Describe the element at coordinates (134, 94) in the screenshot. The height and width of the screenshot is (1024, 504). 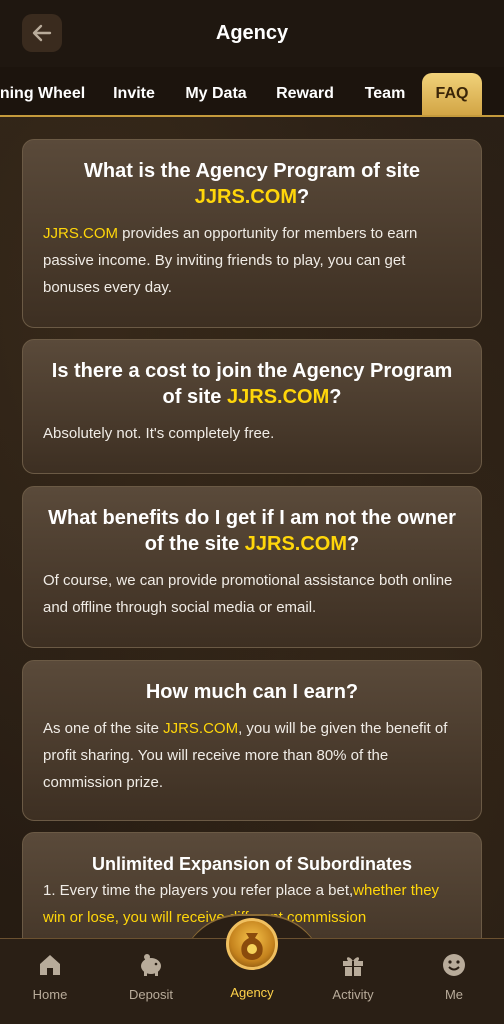
I see `tab-invite: Invite` at that location.